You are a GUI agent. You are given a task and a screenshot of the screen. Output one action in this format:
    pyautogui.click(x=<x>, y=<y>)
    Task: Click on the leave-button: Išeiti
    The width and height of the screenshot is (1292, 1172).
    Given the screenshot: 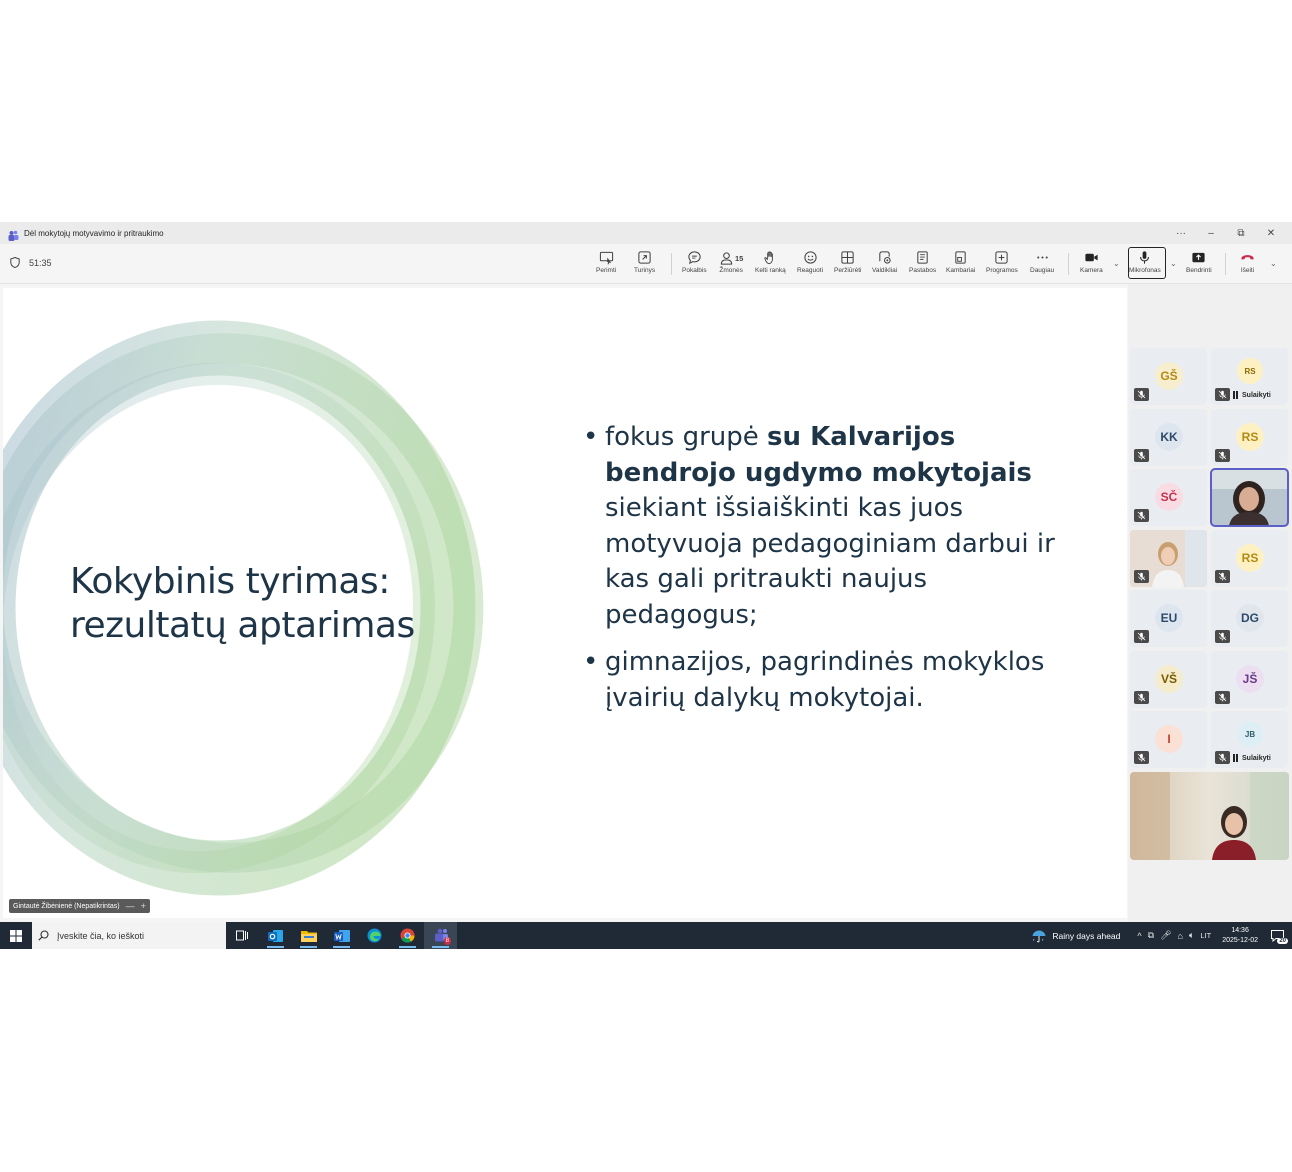 What is the action you would take?
    pyautogui.click(x=1247, y=265)
    